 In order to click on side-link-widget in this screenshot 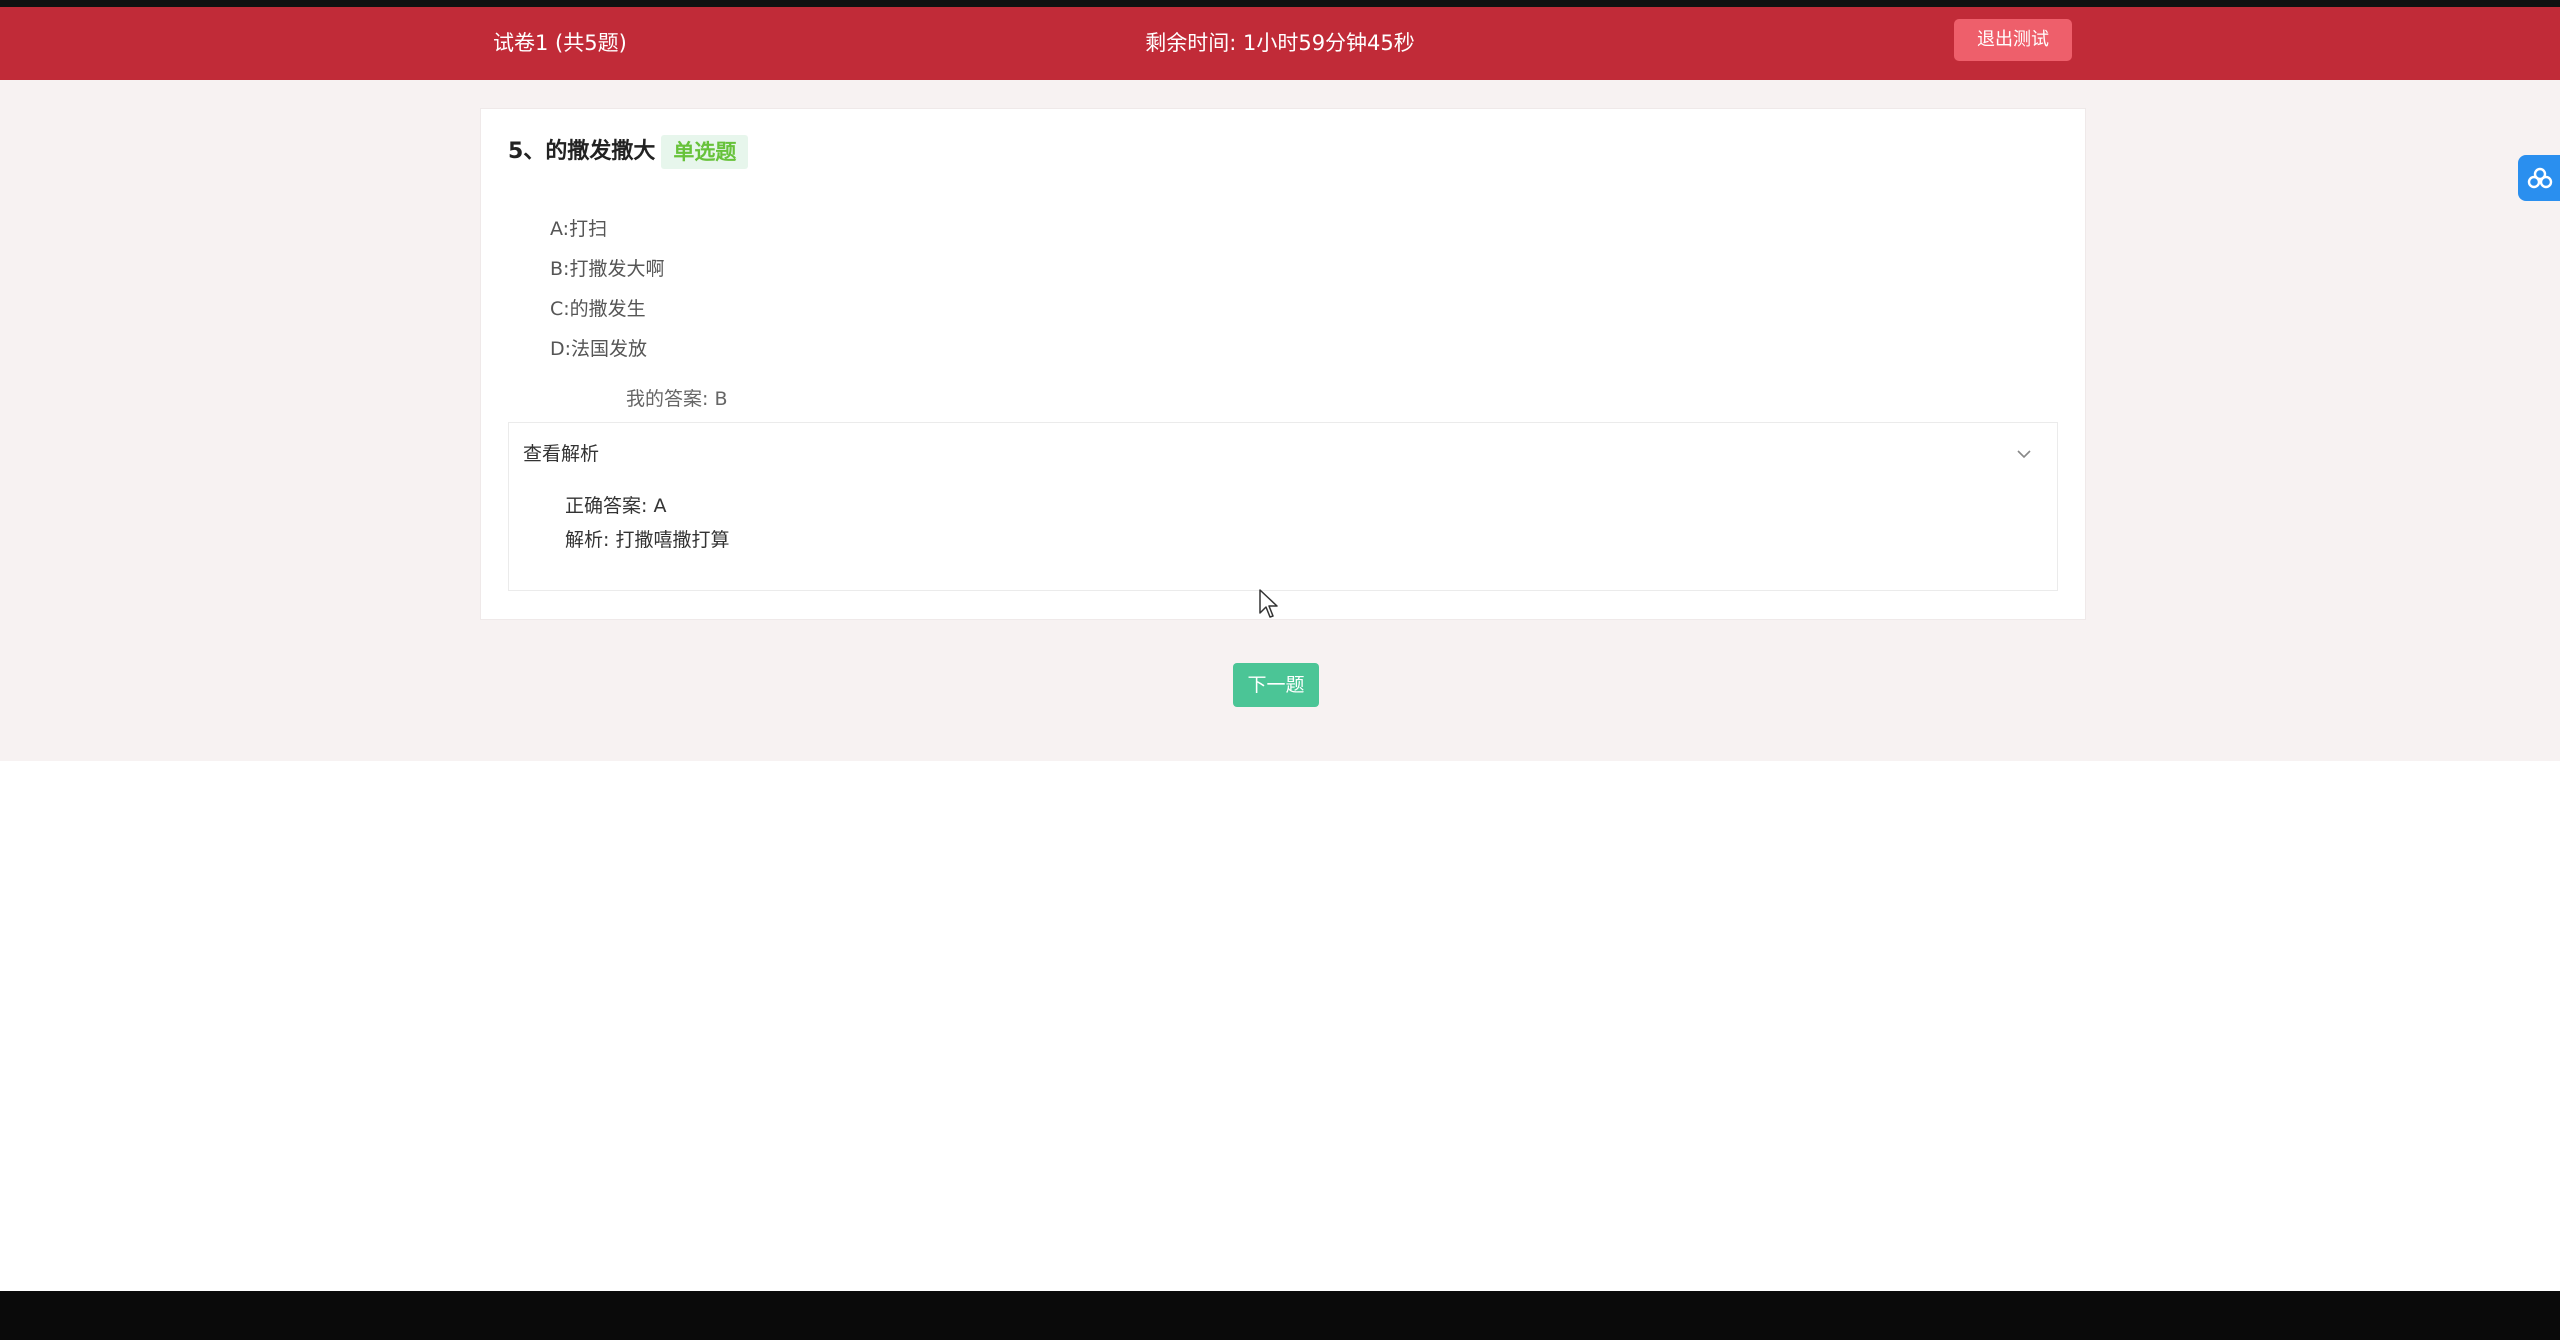, I will do `click(2539, 178)`.